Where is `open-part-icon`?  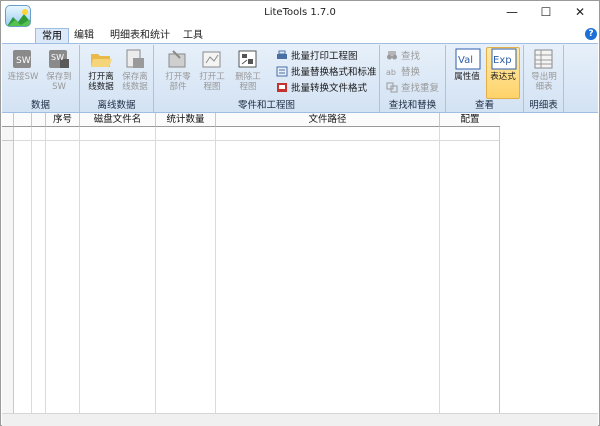
open-part-icon is located at coordinates (178, 59).